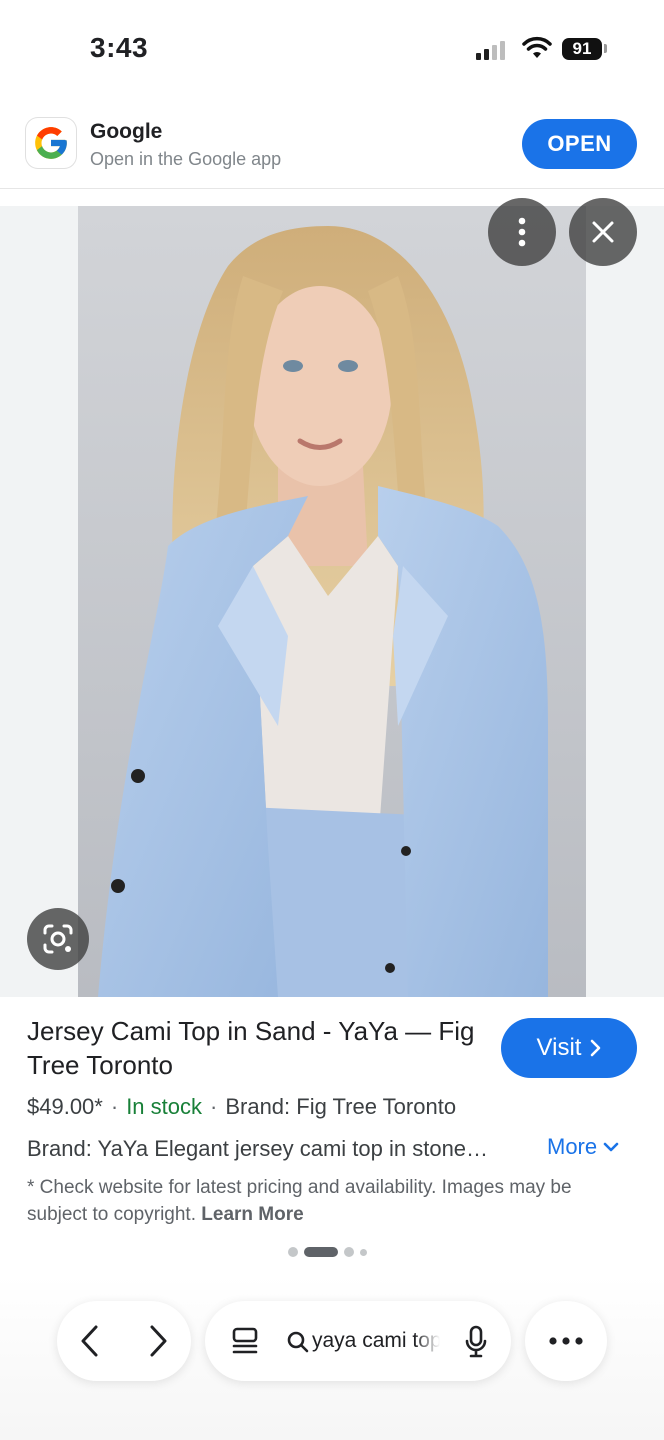 The image size is (664, 1440). What do you see at coordinates (596, 1048) in the screenshot?
I see `chevron-right-icon` at bounding box center [596, 1048].